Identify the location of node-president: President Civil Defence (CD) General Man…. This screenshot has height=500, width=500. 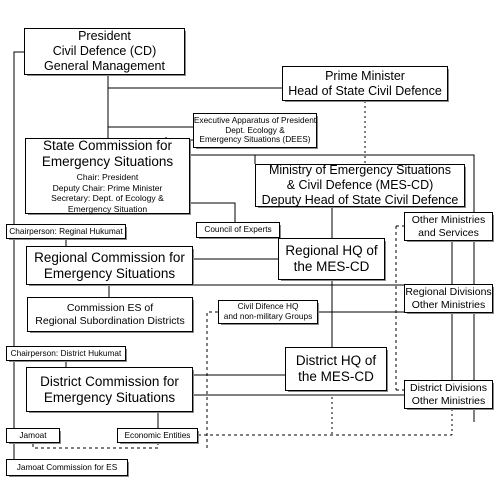
(104, 51).